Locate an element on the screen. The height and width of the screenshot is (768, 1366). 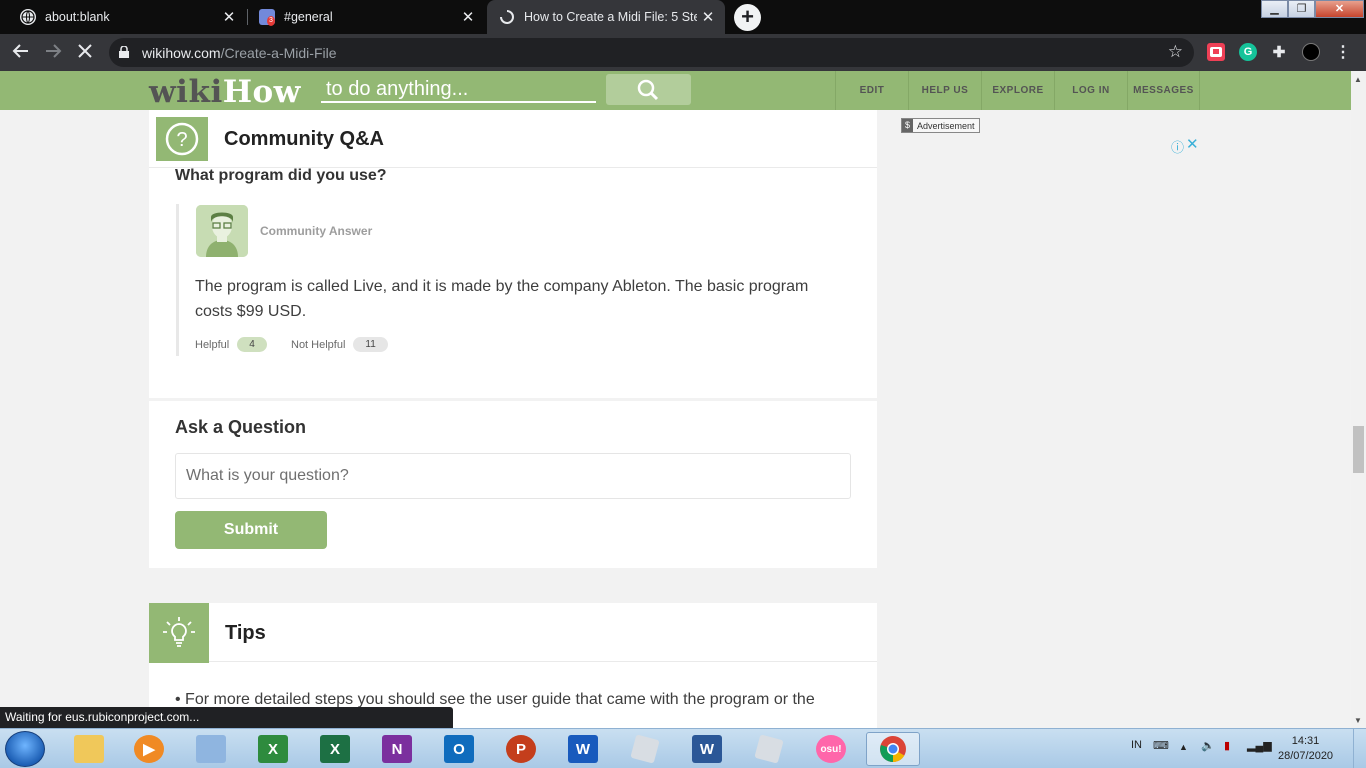
answer-divider is located at coordinates (177, 280).